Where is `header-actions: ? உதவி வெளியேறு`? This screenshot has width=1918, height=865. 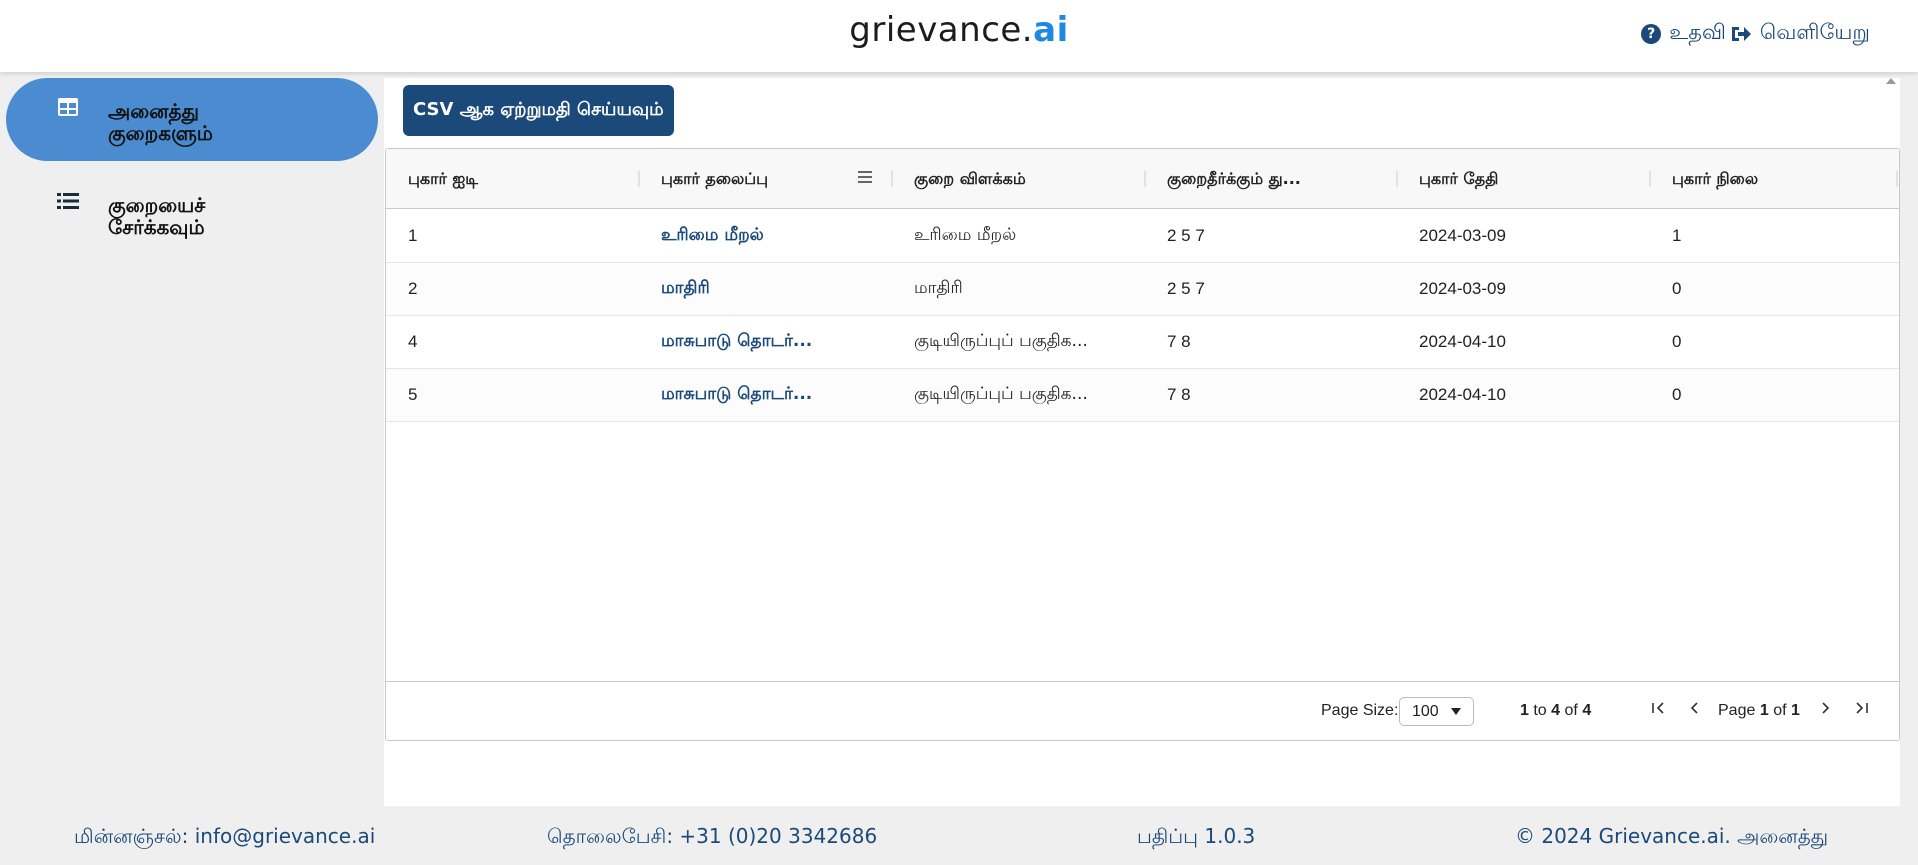 header-actions: ? உதவி வெளியேறு is located at coordinates (1755, 33).